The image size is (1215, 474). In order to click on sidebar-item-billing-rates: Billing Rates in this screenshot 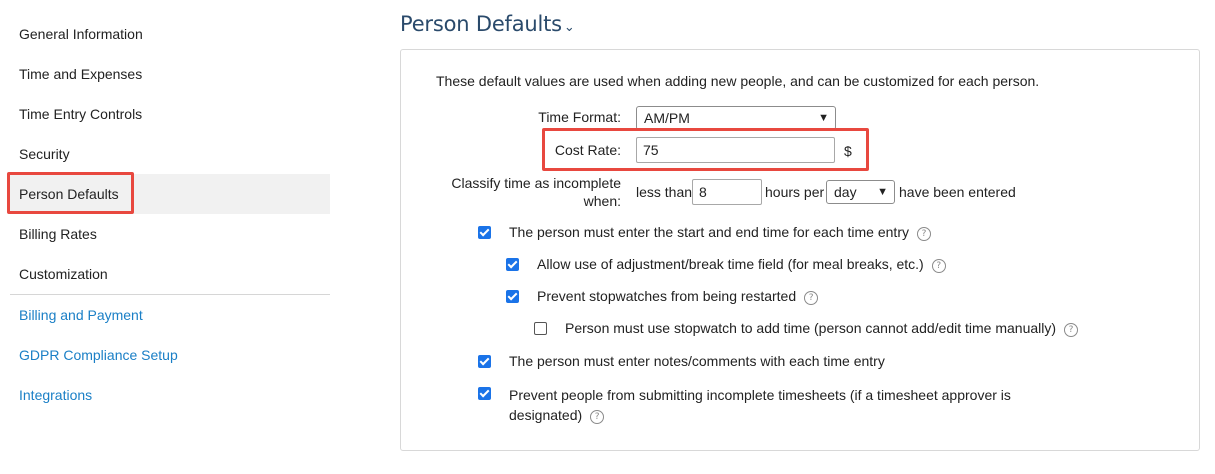, I will do `click(170, 234)`.